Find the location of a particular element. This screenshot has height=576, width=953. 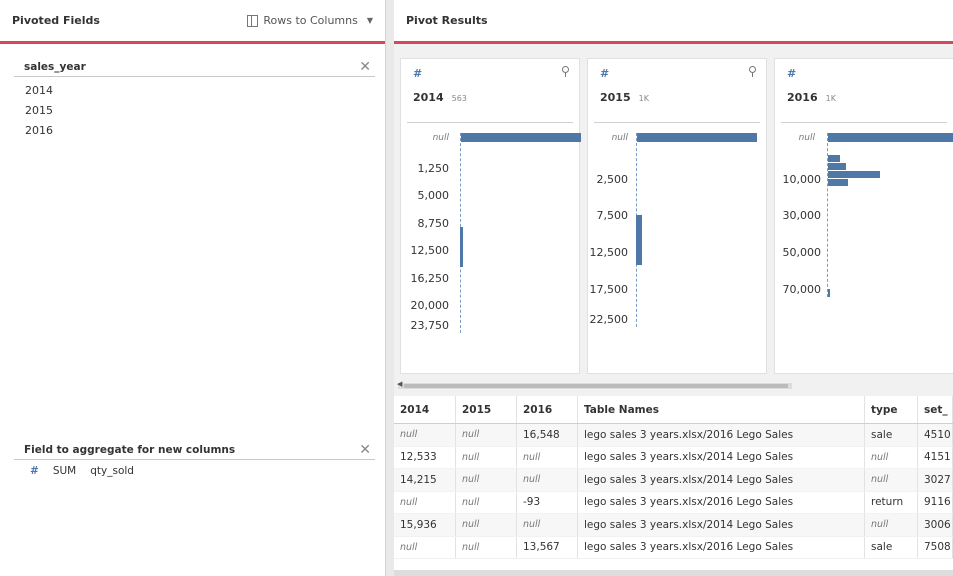

pivot-field-header: sales_year ✕ is located at coordinates (194, 68).